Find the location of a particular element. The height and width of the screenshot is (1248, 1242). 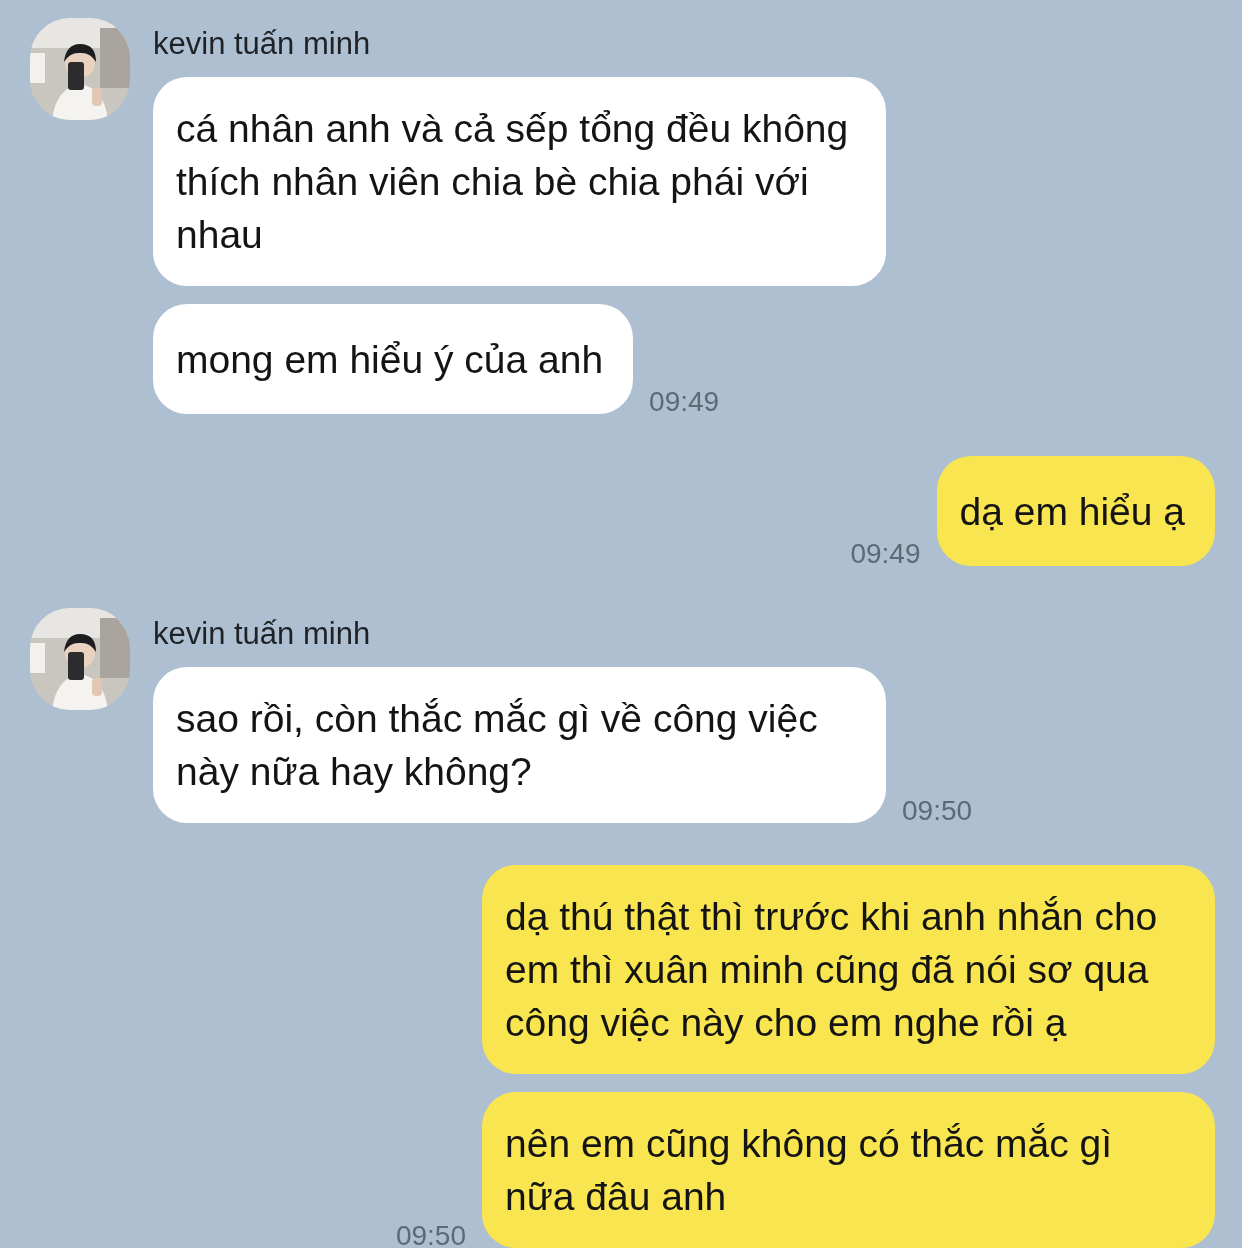

message-bubble: dạ thú thật thì trước khi anh nhắn cho em thì xuân minh cũng đã nói sơ qua công việc này cho em nghe rồi ạ is located at coordinates (848, 969).